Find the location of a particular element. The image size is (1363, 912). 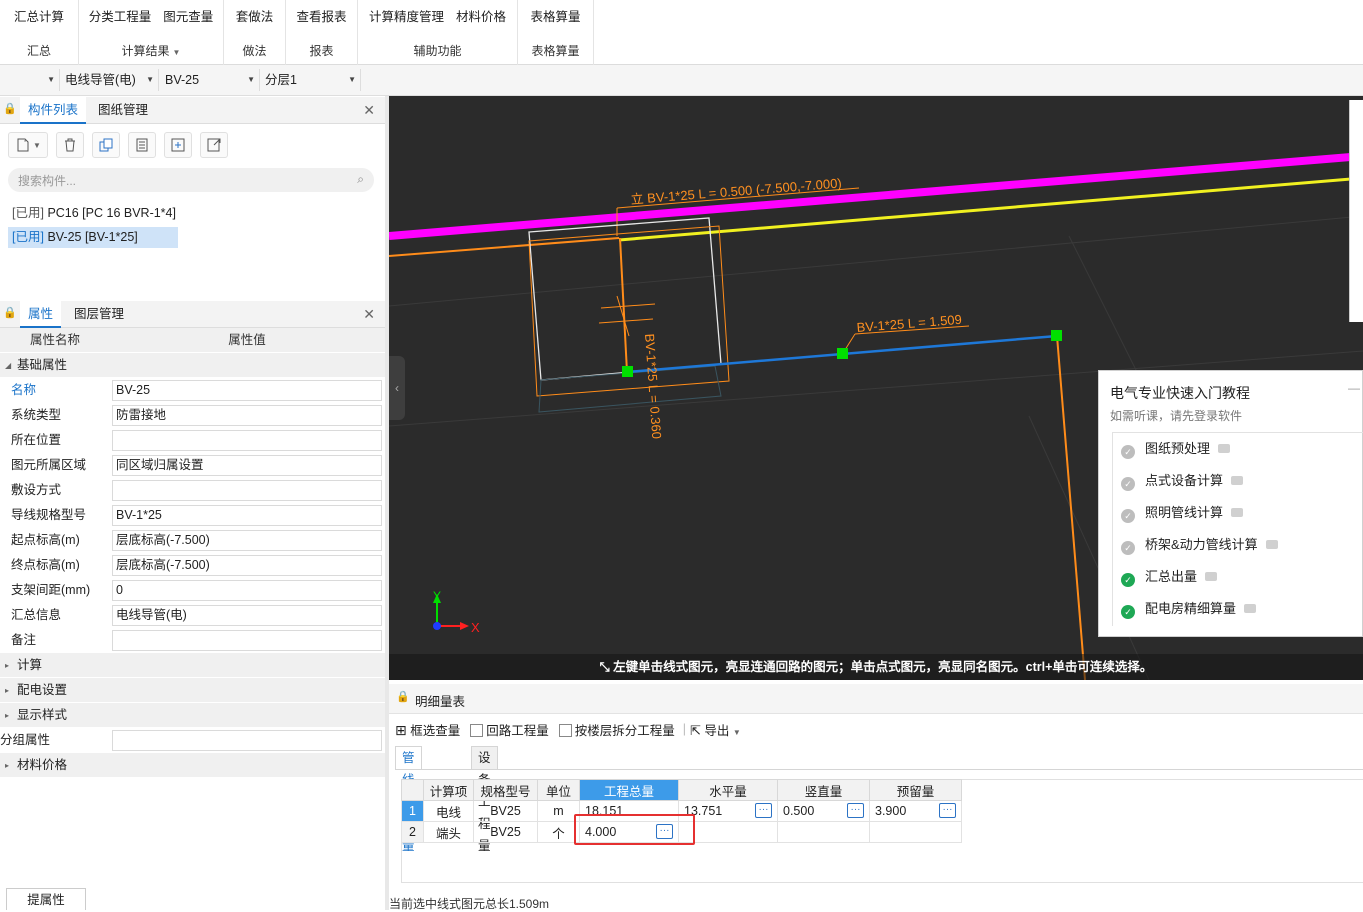

element-query-button: 图元查量 is located at coordinates (188, 15).